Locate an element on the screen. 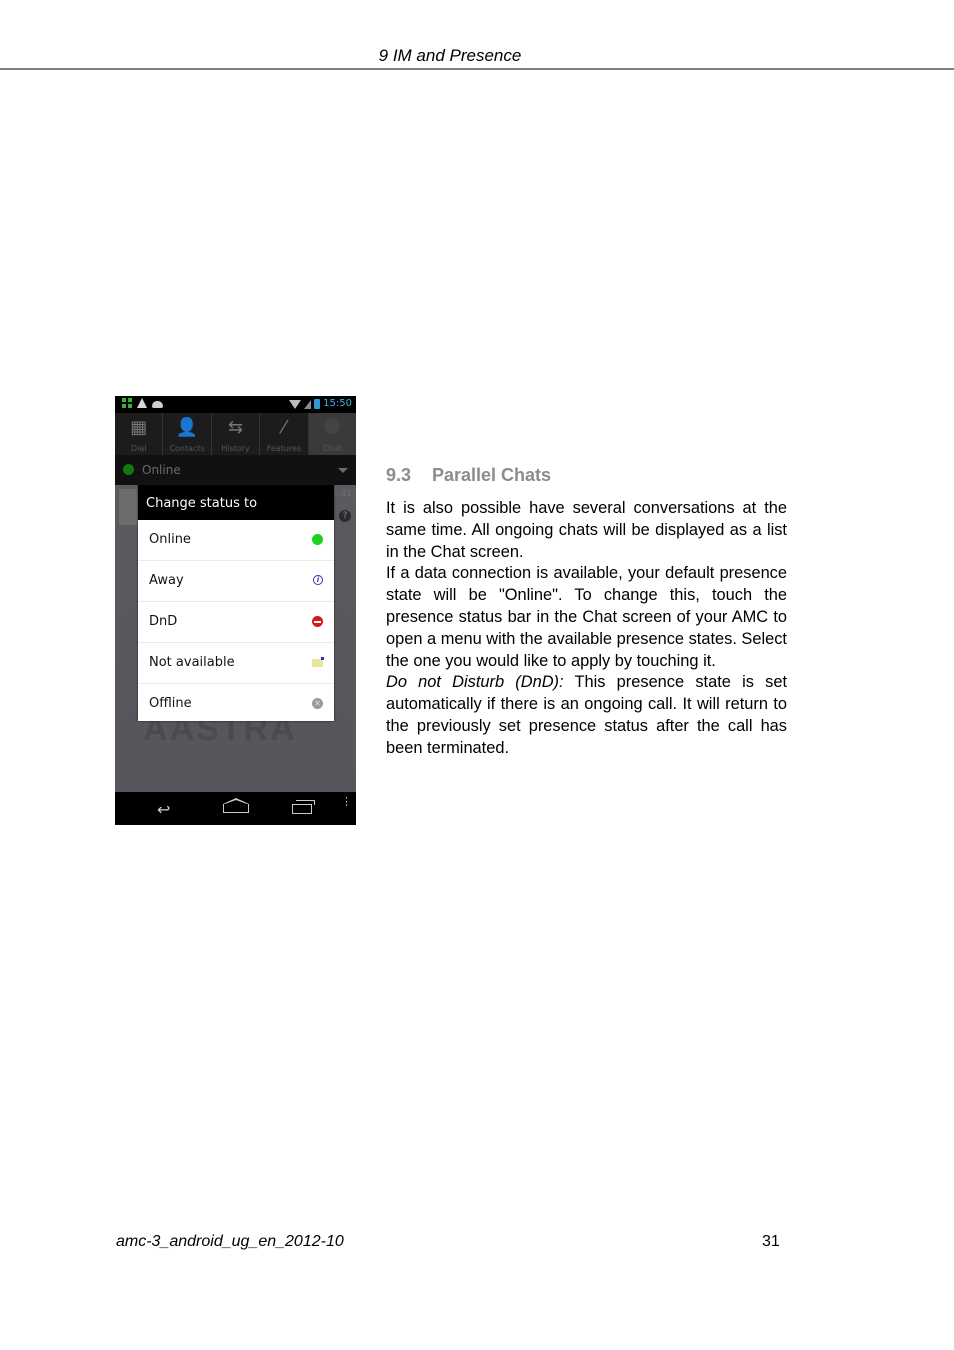 Image resolution: width=954 pixels, height=1350 pixels. android-icon is located at coordinates (157, 404).